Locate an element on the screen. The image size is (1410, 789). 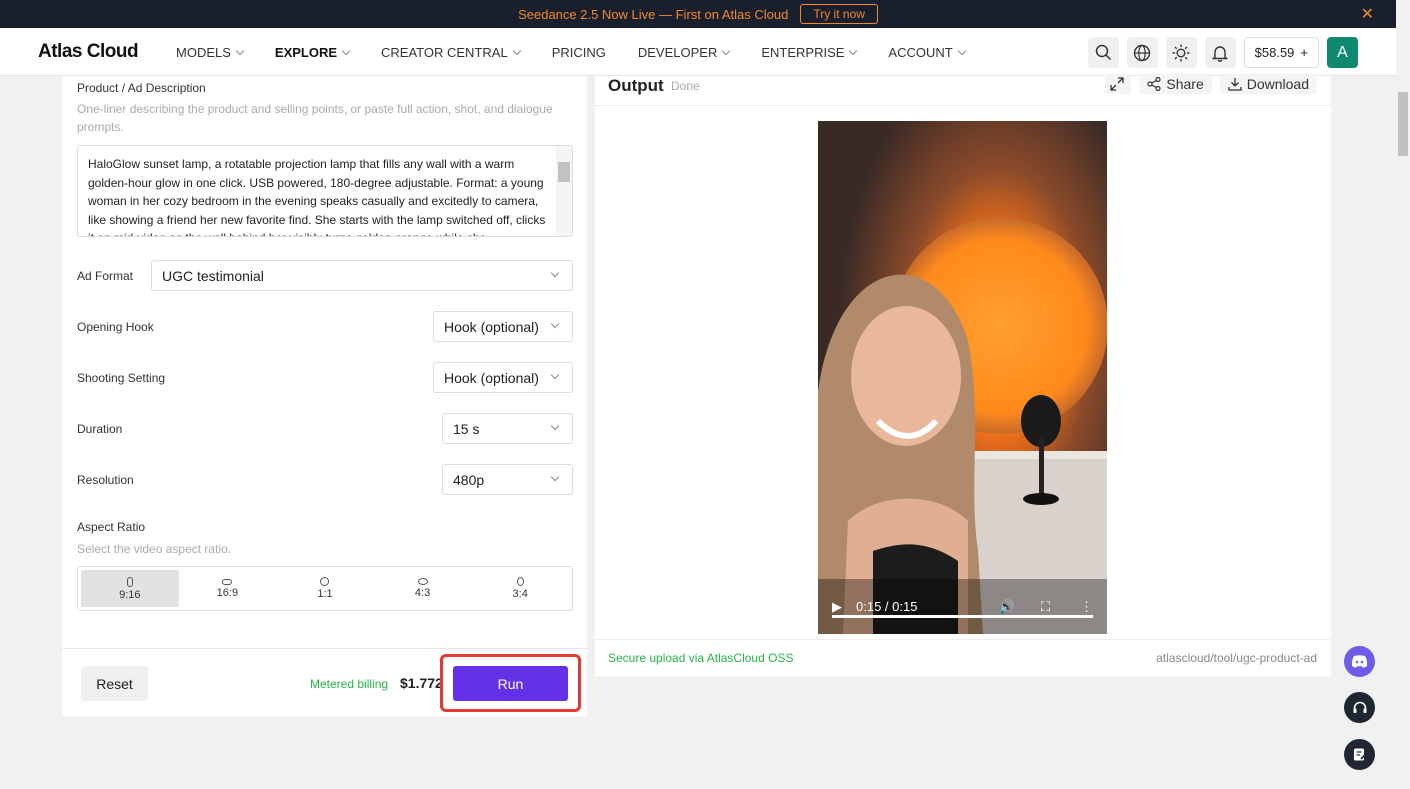
balance-value: $58.59 is located at coordinates (1274, 52).